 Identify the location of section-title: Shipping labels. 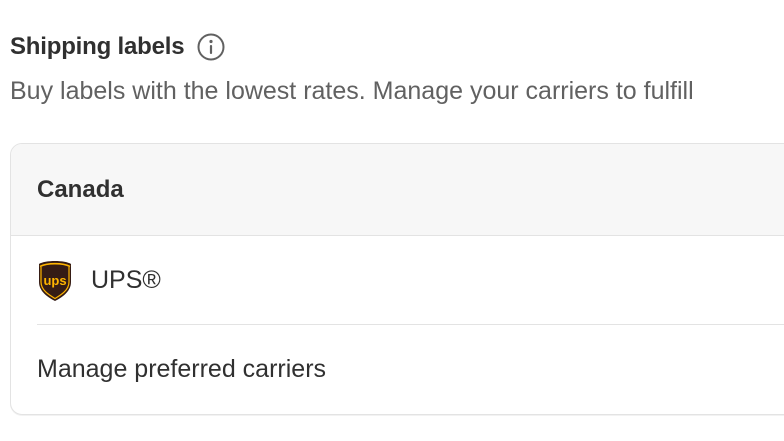
(97, 46).